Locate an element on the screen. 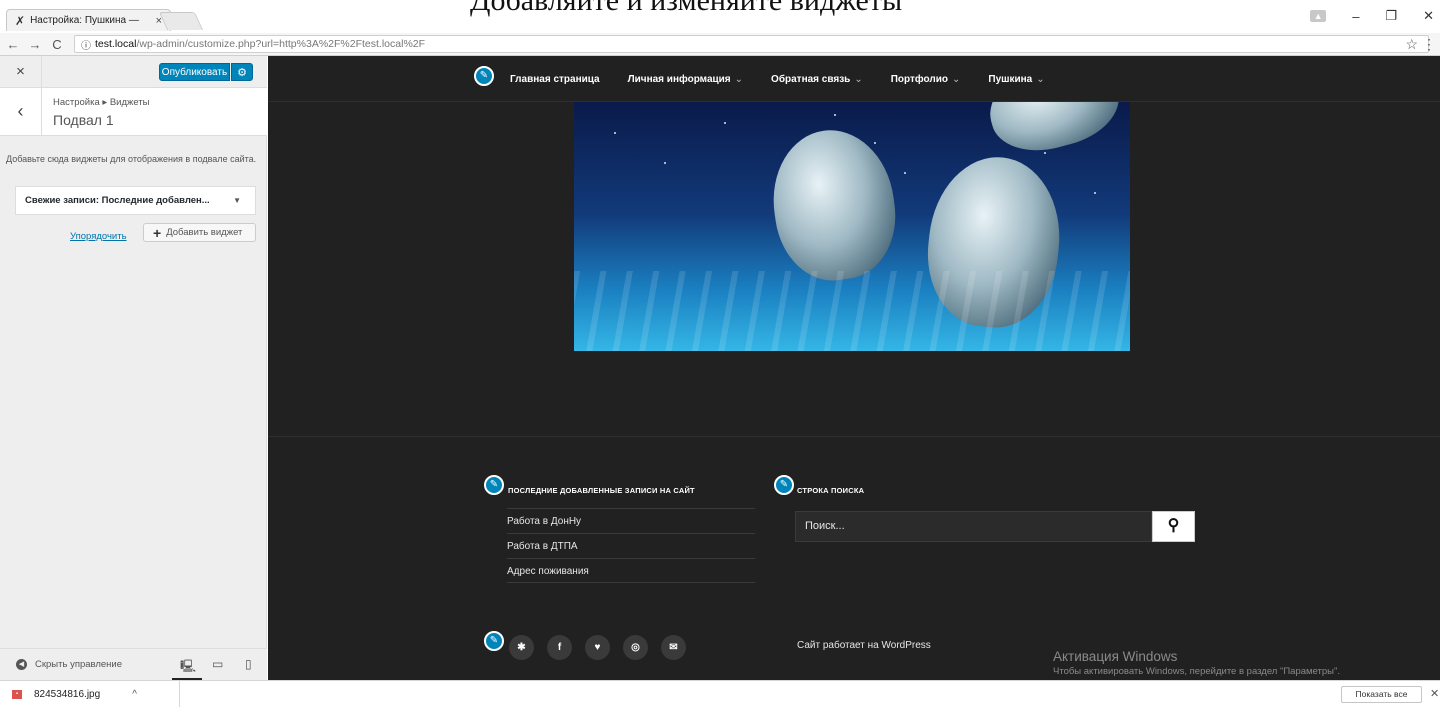  reorder-link: Упорядочить is located at coordinates (98, 236).